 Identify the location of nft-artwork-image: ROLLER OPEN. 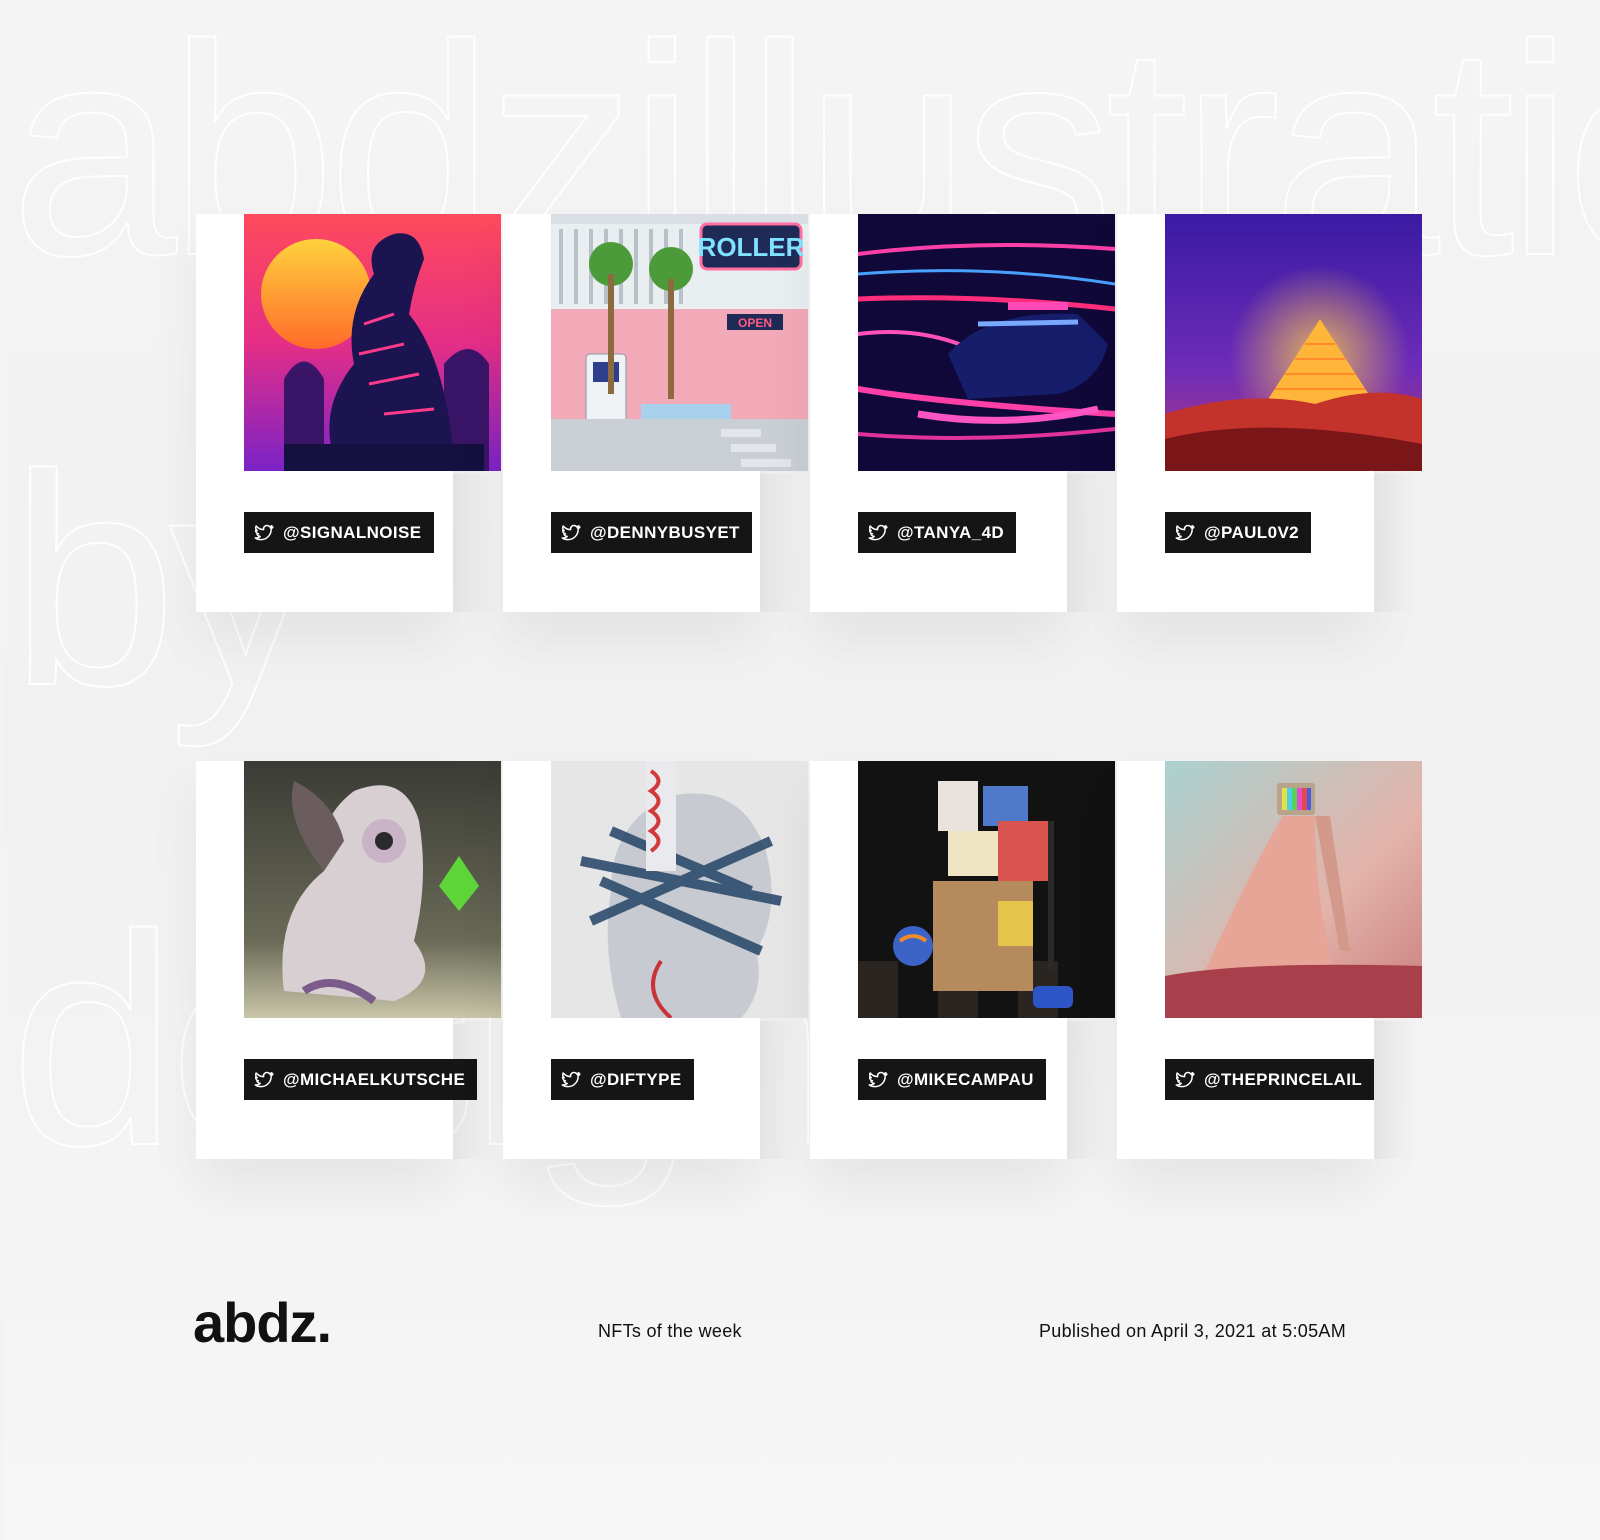
(679, 342).